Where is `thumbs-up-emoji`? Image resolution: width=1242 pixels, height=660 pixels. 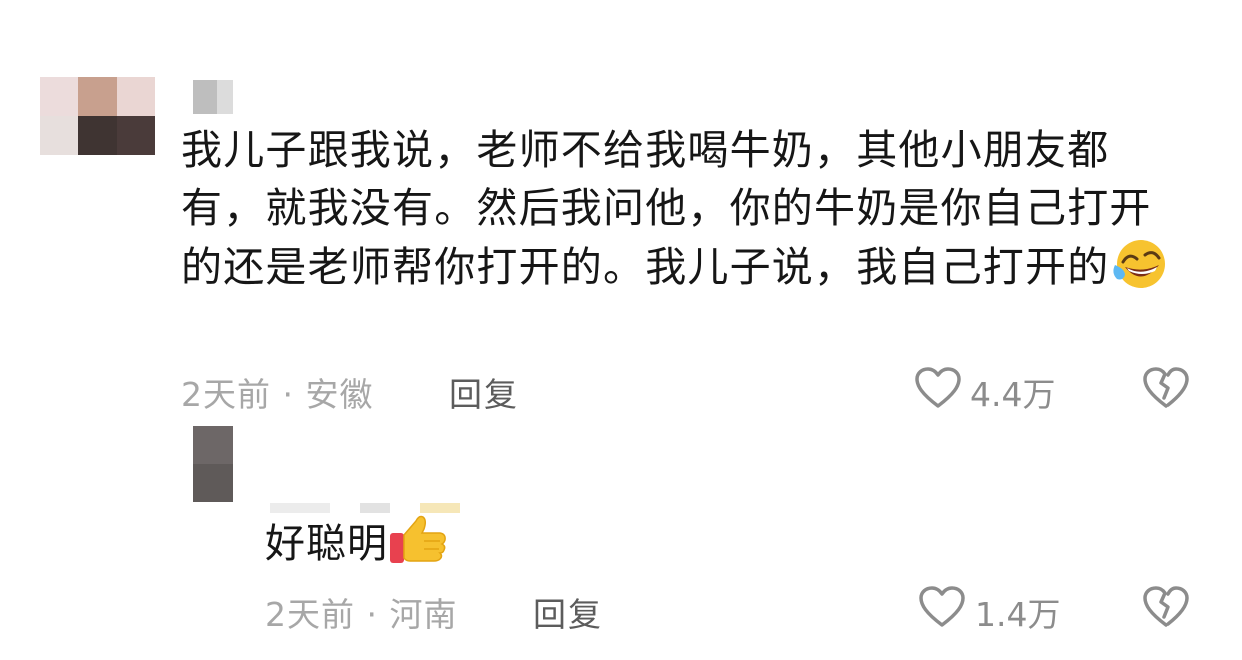 thumbs-up-emoji is located at coordinates (419, 547).